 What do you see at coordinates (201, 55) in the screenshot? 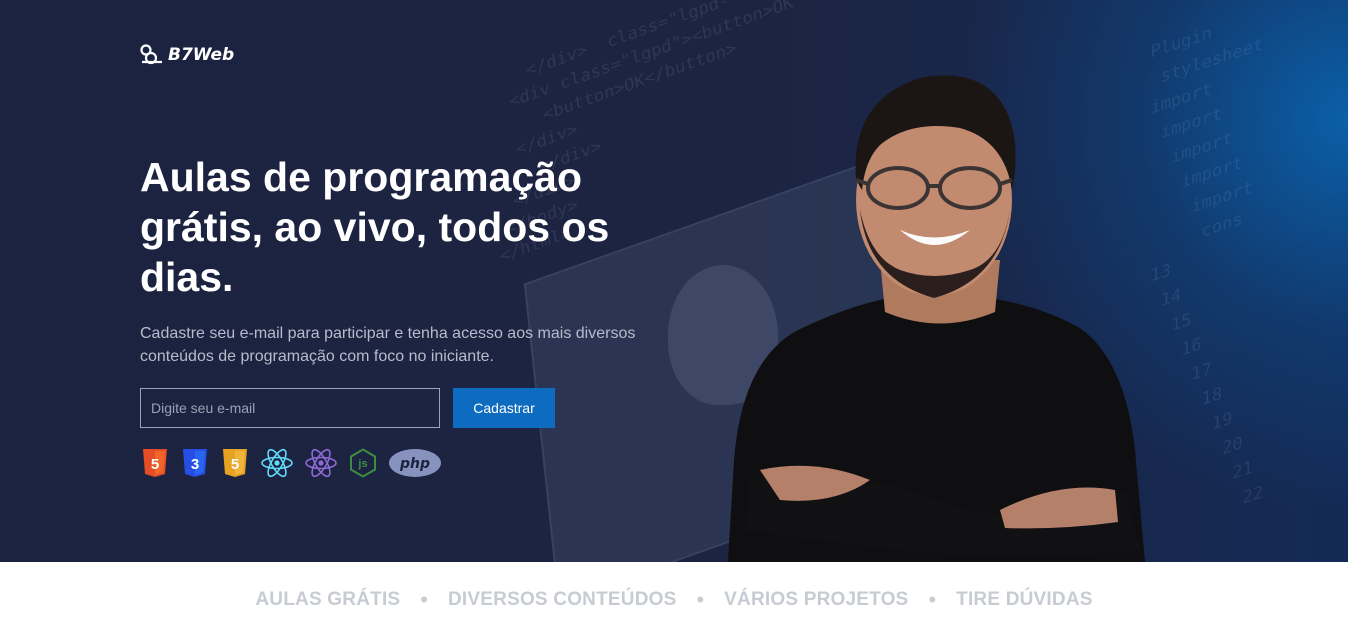
I see `brand-name: B7Web` at bounding box center [201, 55].